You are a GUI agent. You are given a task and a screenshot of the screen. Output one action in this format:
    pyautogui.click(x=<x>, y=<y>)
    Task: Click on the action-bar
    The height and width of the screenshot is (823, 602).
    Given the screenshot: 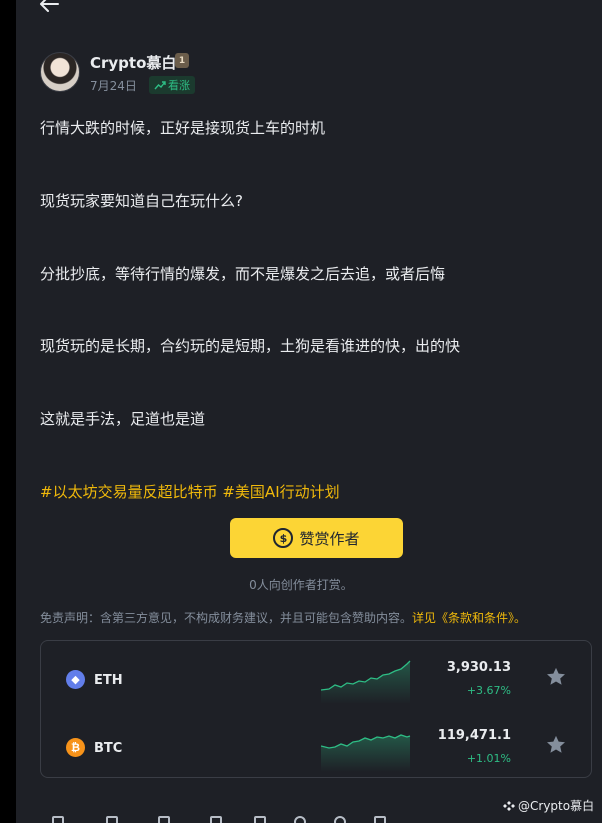 What is the action you would take?
    pyautogui.click(x=240, y=817)
    